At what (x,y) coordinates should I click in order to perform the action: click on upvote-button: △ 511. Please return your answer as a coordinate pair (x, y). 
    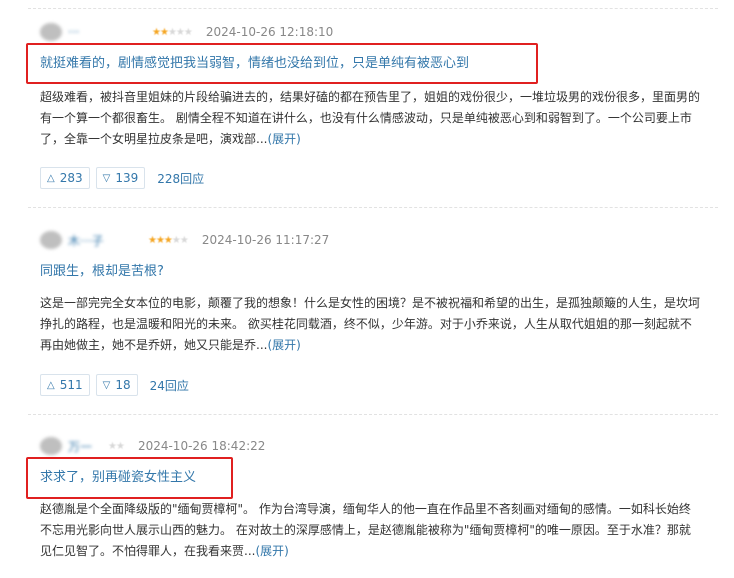
    Looking at the image, I should click on (65, 385).